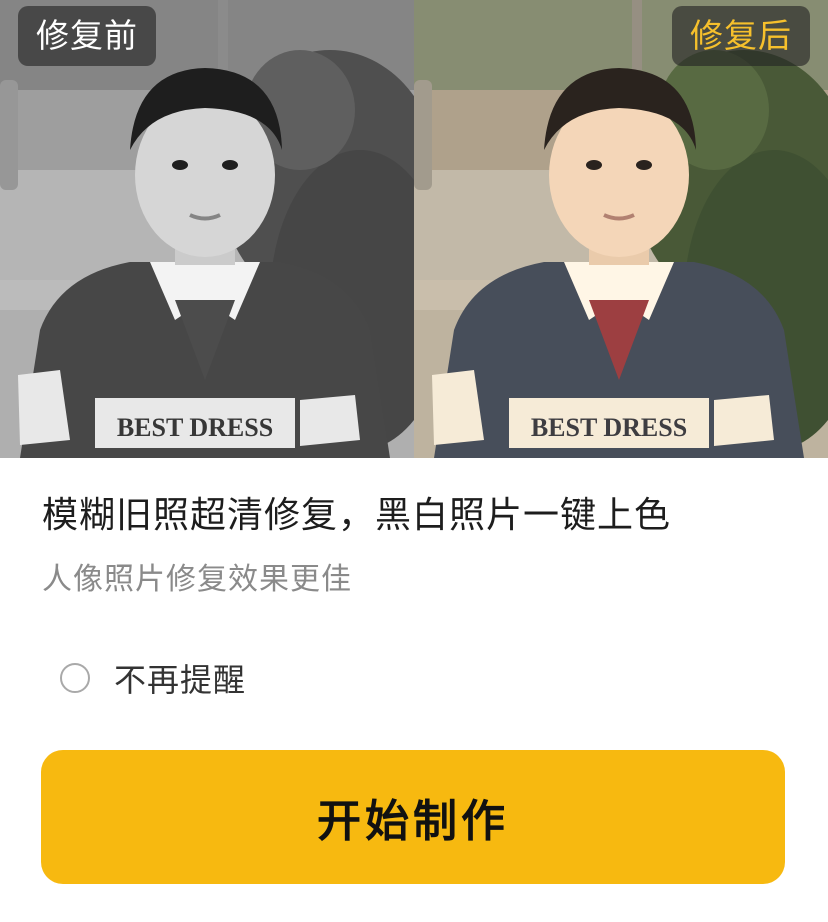 The height and width of the screenshot is (922, 828). Describe the element at coordinates (197, 579) in the screenshot. I see `promo-subtitle: 人像照片修复效果更佳` at that location.